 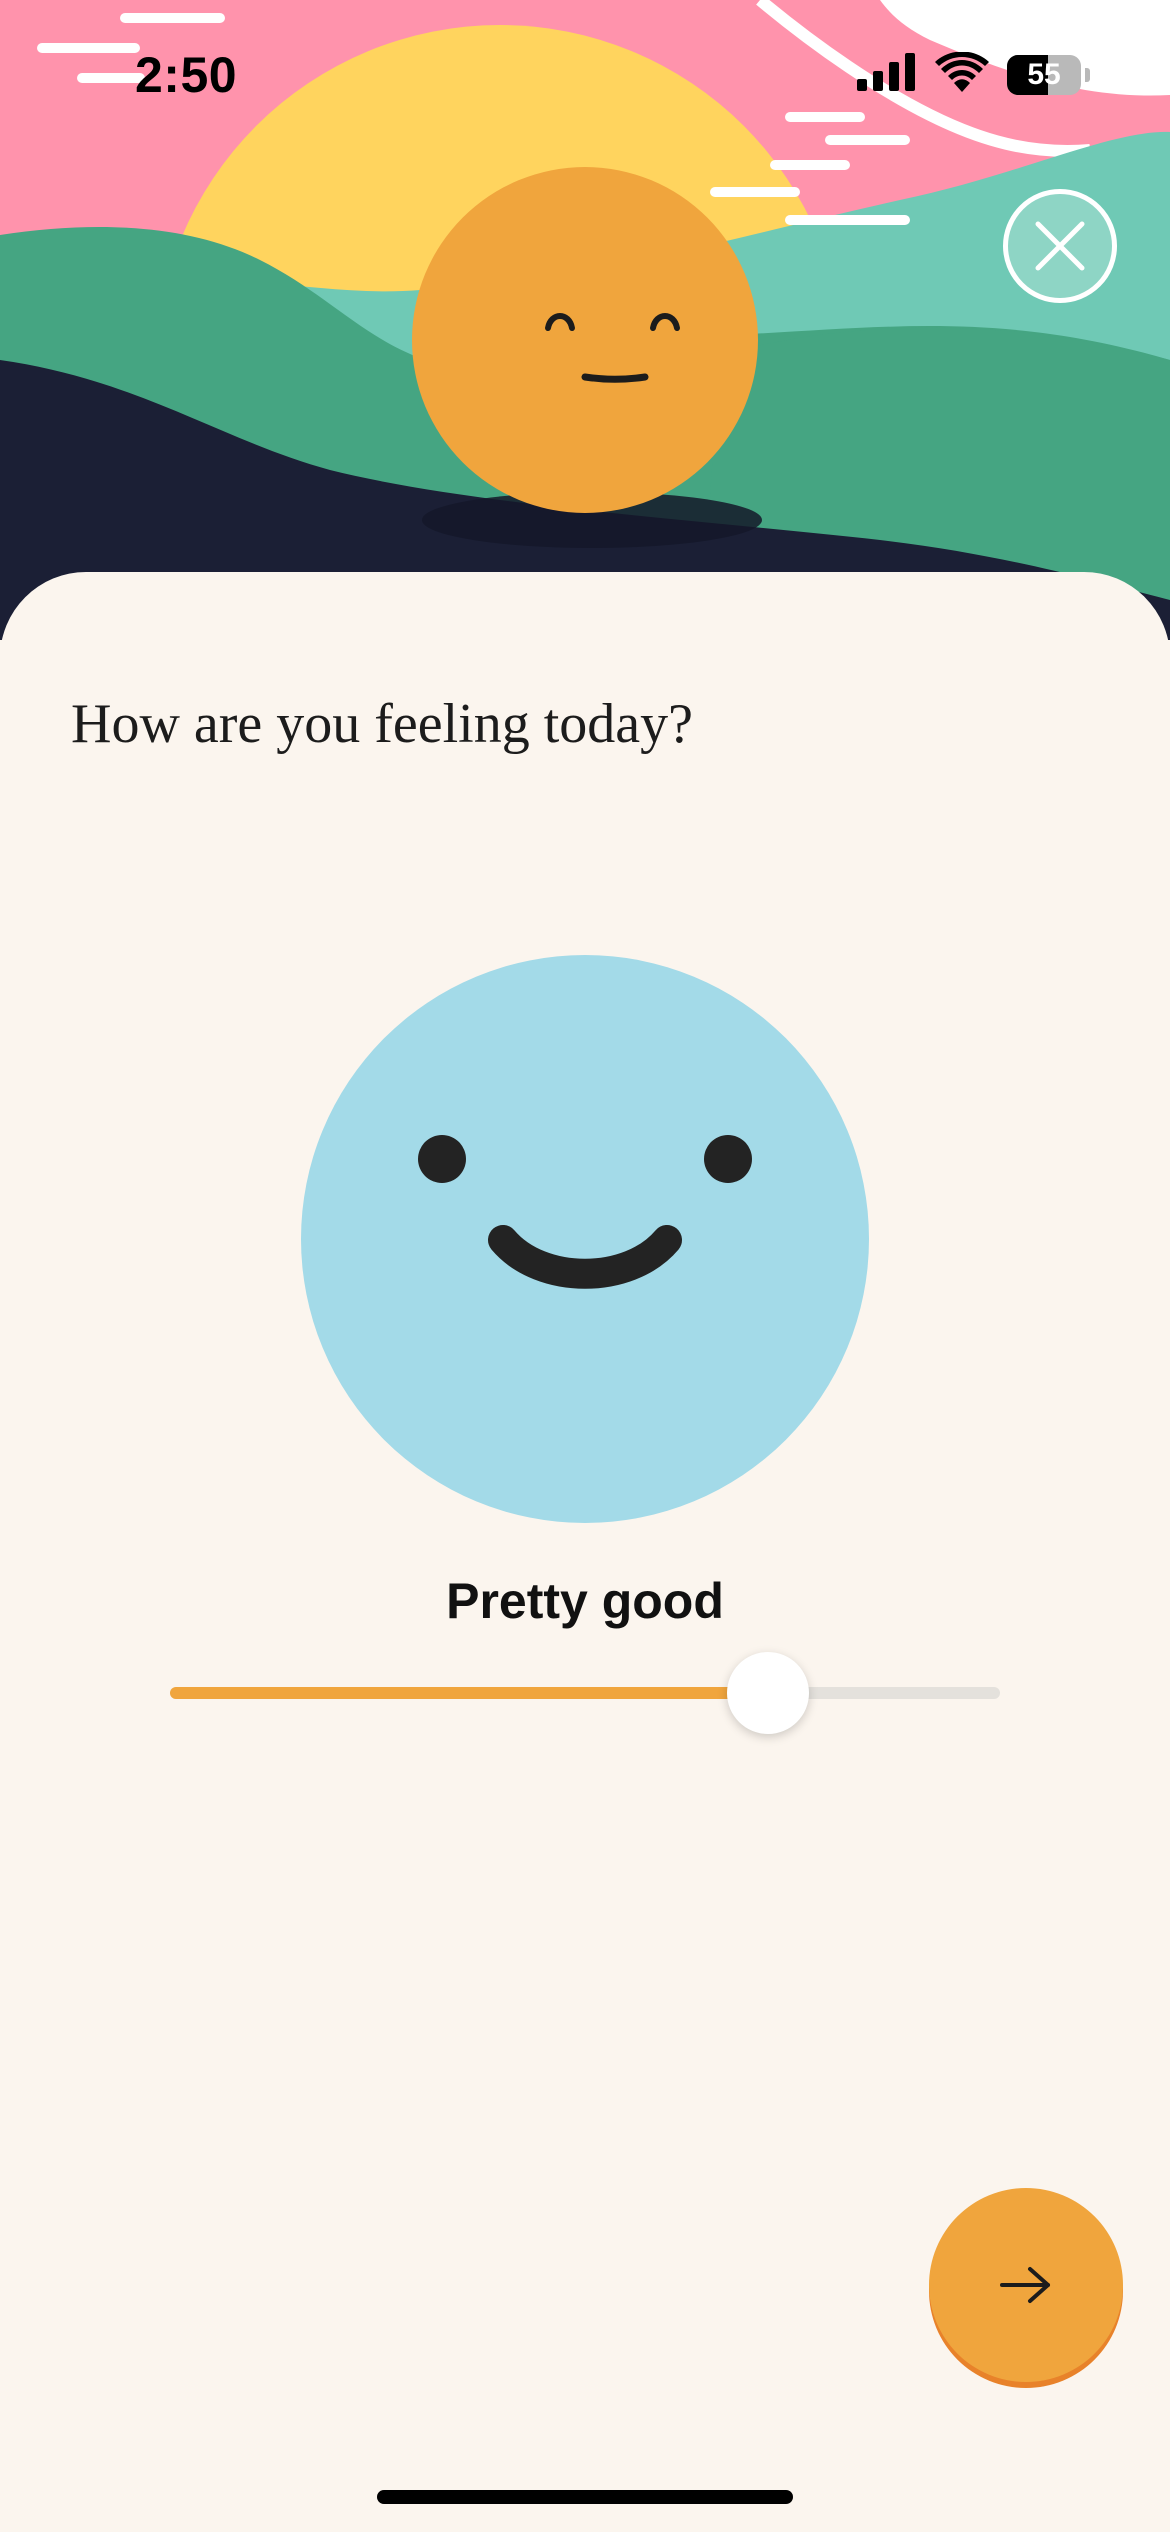 What do you see at coordinates (382, 724) in the screenshot?
I see `question-heading: How are you feeling today?` at bounding box center [382, 724].